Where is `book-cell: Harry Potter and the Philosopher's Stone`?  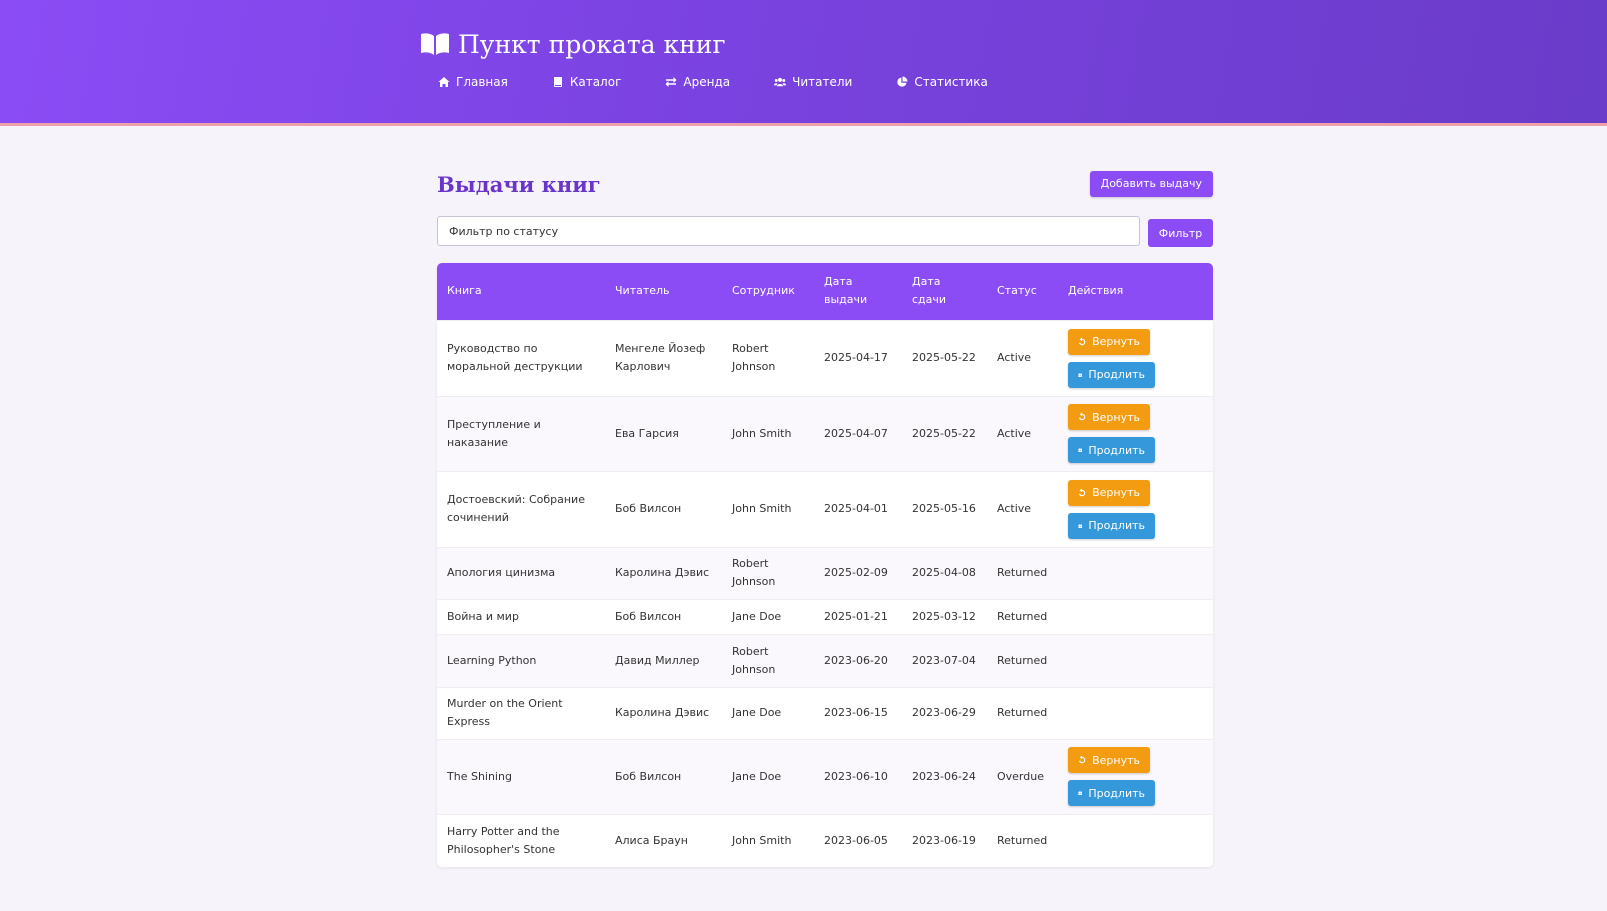
book-cell: Harry Potter and the Philosopher's Stone is located at coordinates (521, 840).